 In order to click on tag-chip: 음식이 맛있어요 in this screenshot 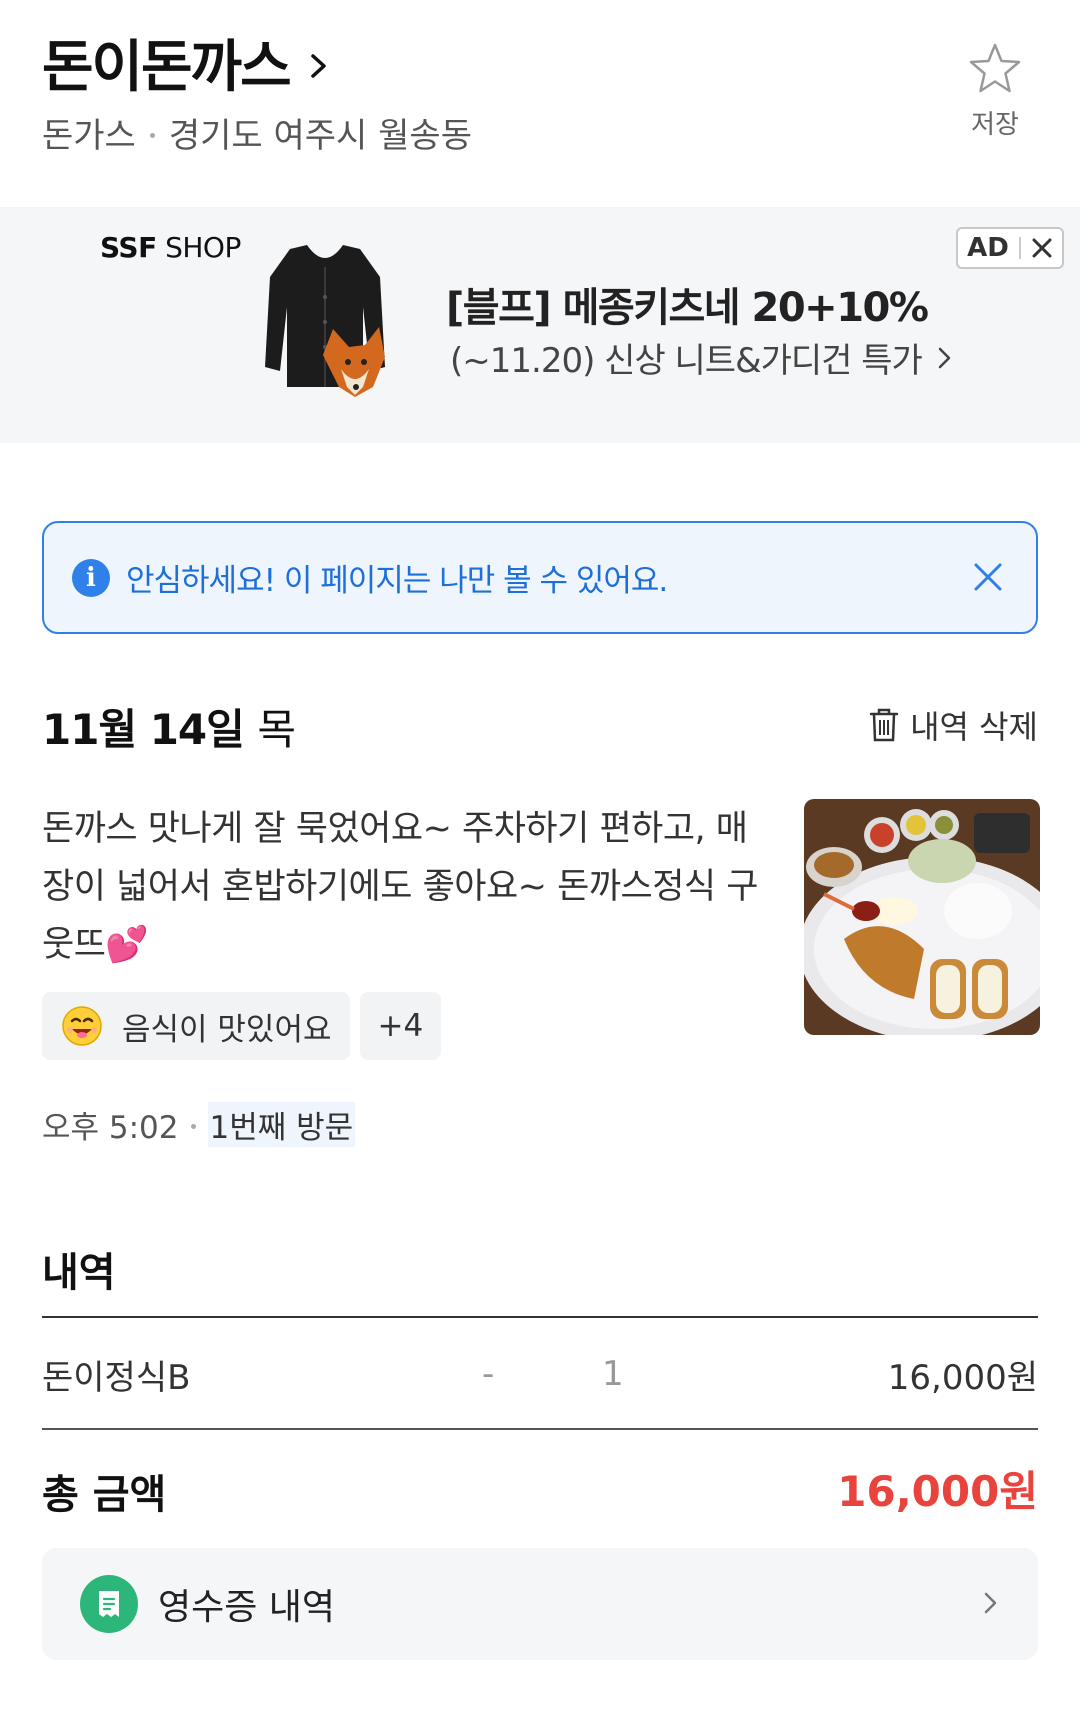, I will do `click(196, 1026)`.